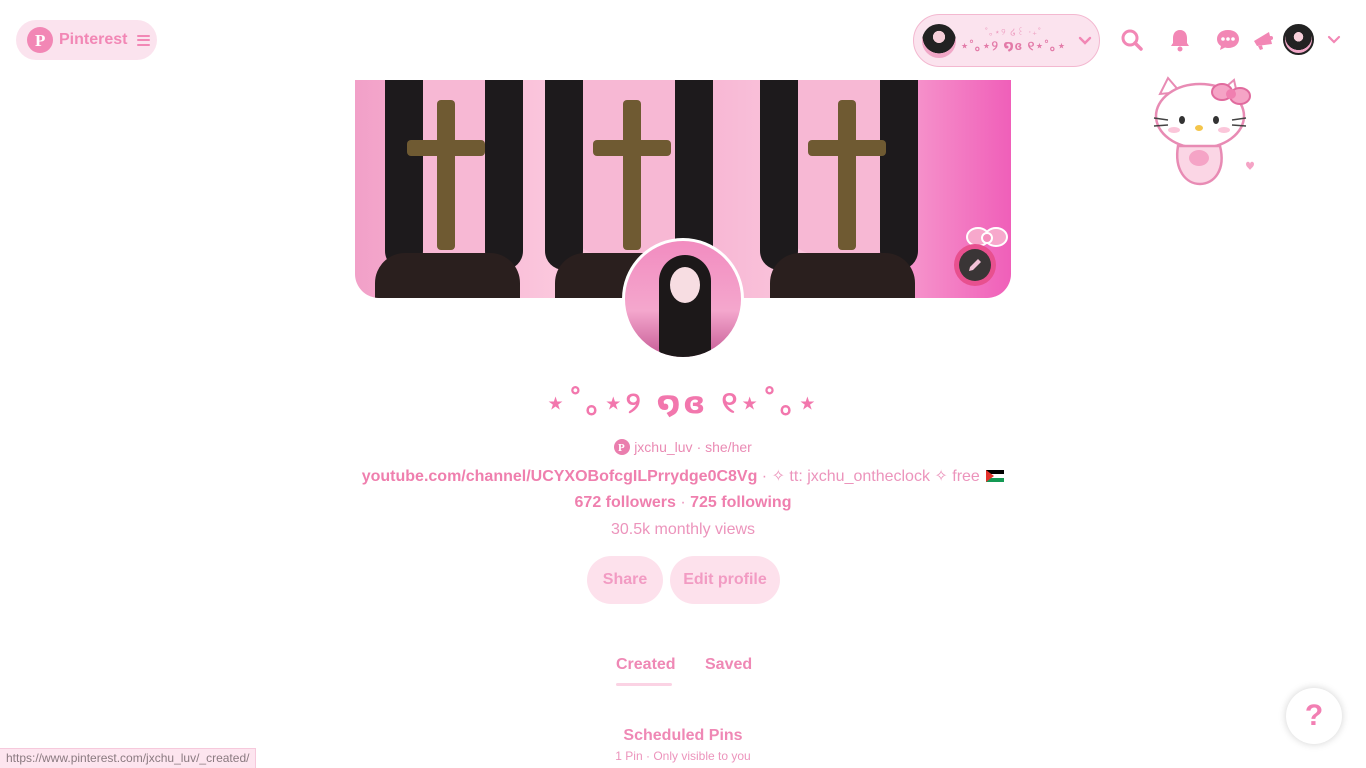 The width and height of the screenshot is (1366, 768). What do you see at coordinates (1263, 40) in the screenshot?
I see `megaphone-icon` at bounding box center [1263, 40].